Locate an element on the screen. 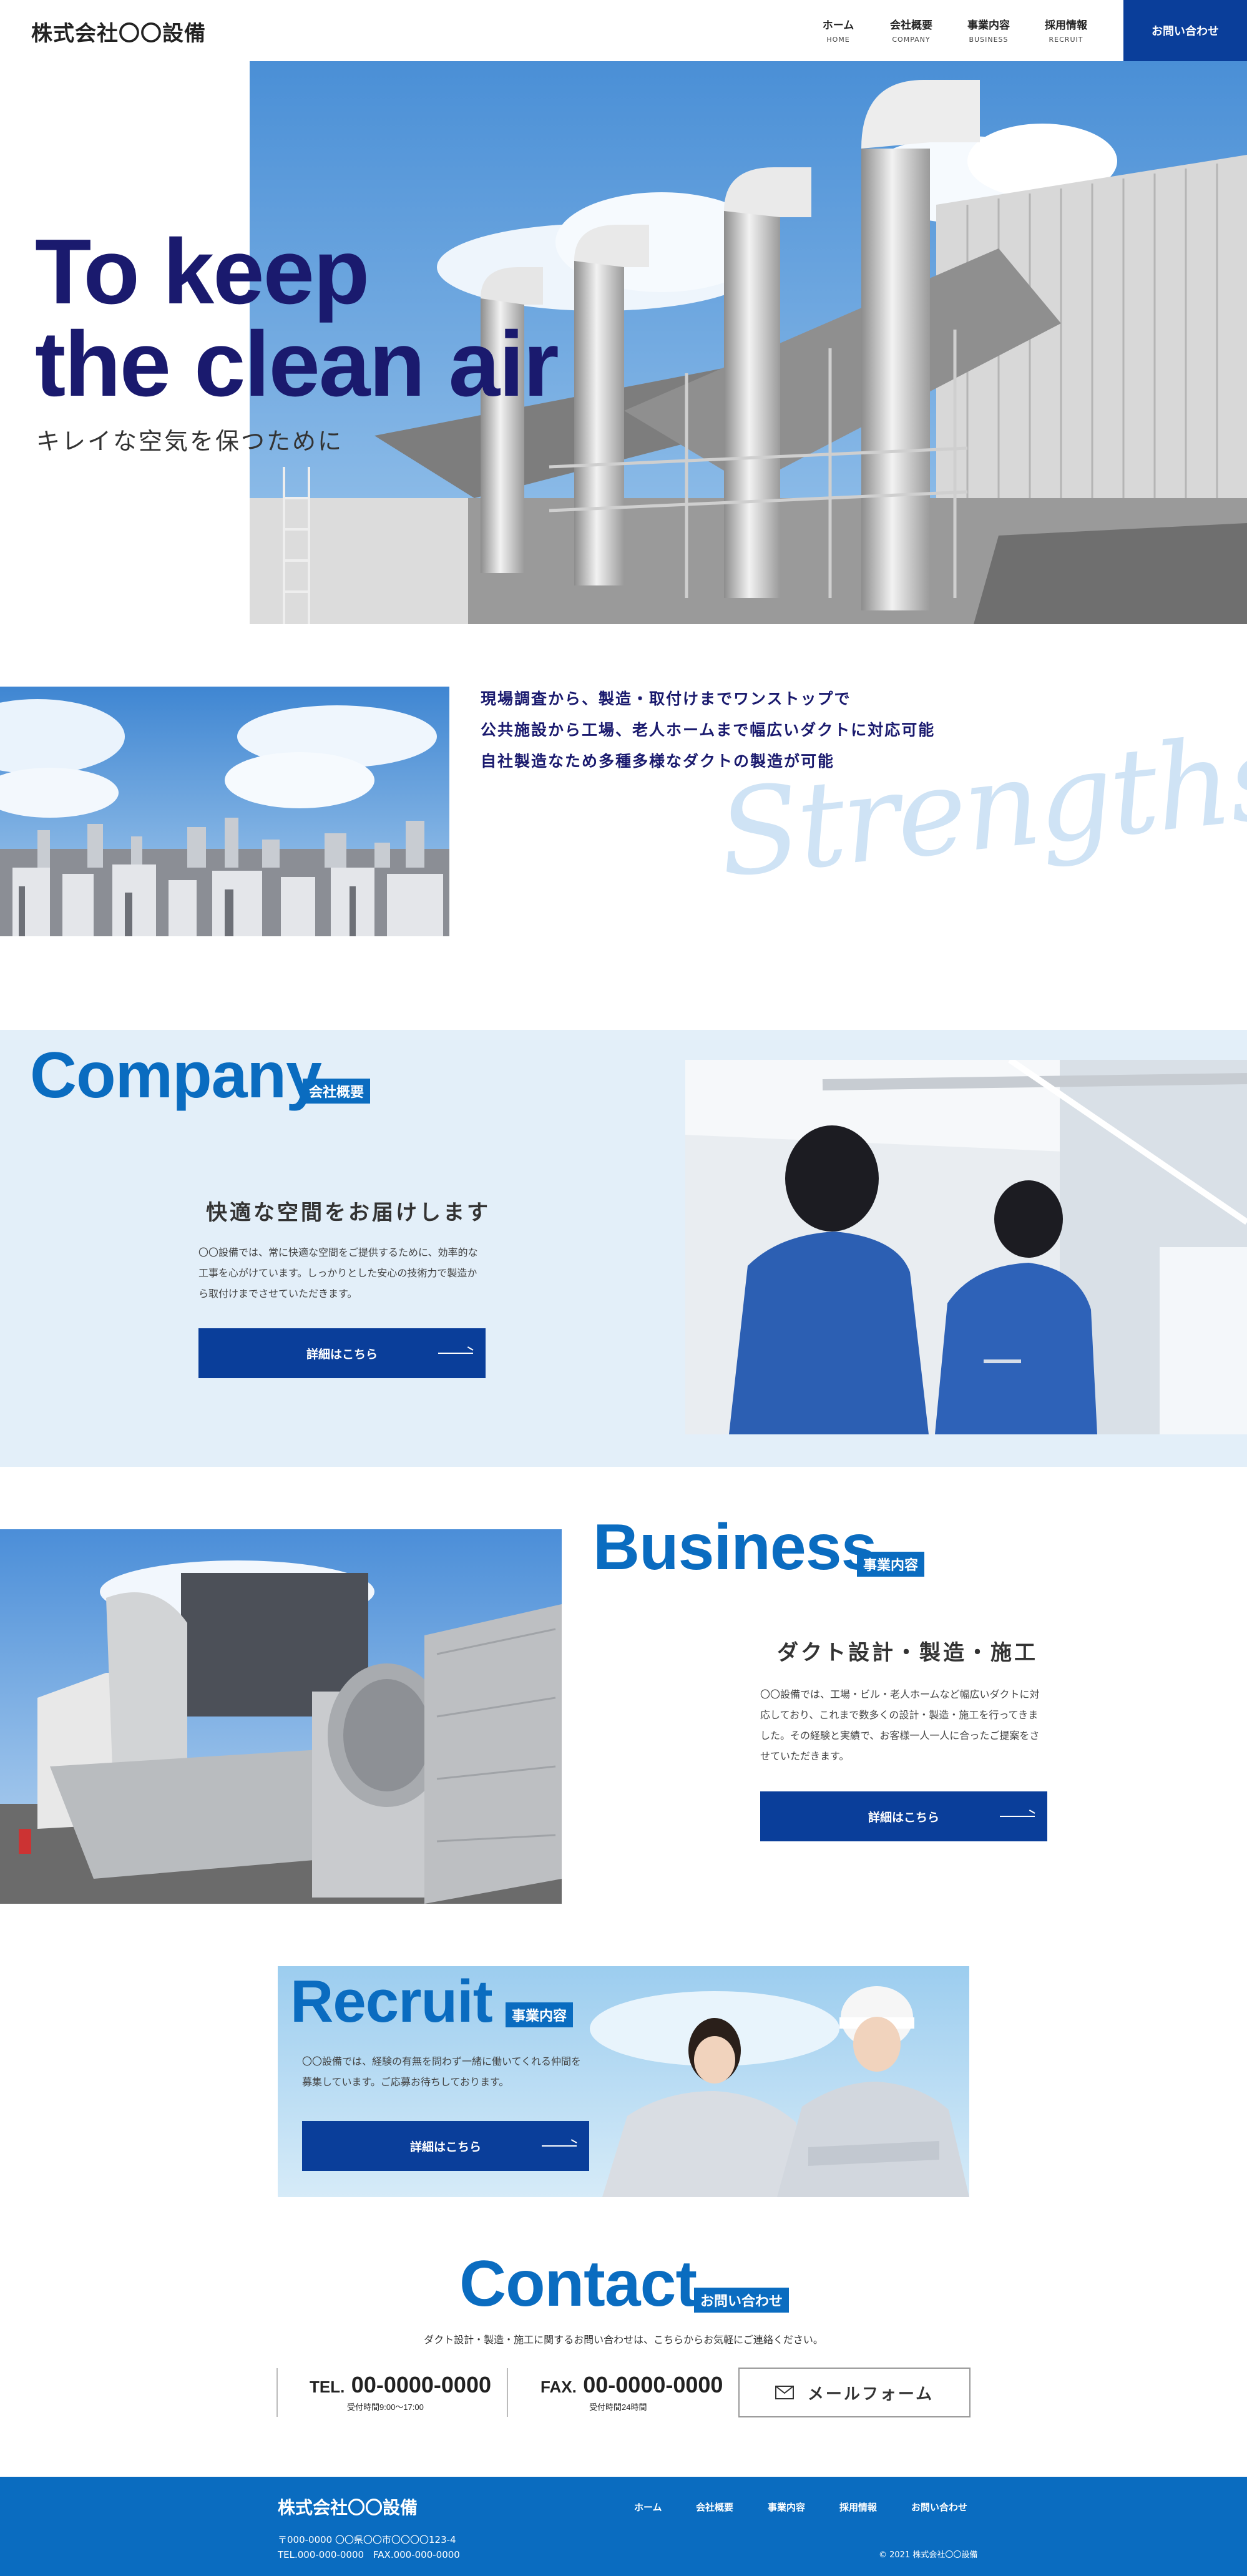 The height and width of the screenshot is (2576, 1247). company-title: Company is located at coordinates (176, 1075).